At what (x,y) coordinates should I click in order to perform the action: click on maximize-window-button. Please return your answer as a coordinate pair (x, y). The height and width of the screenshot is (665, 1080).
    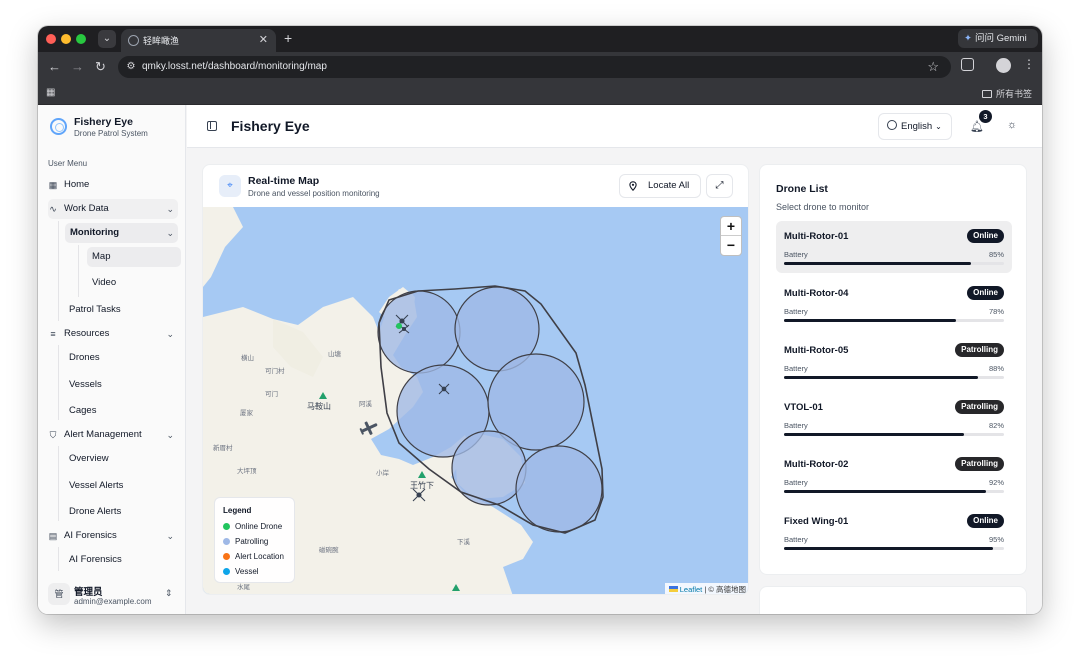
    Looking at the image, I should click on (81, 39).